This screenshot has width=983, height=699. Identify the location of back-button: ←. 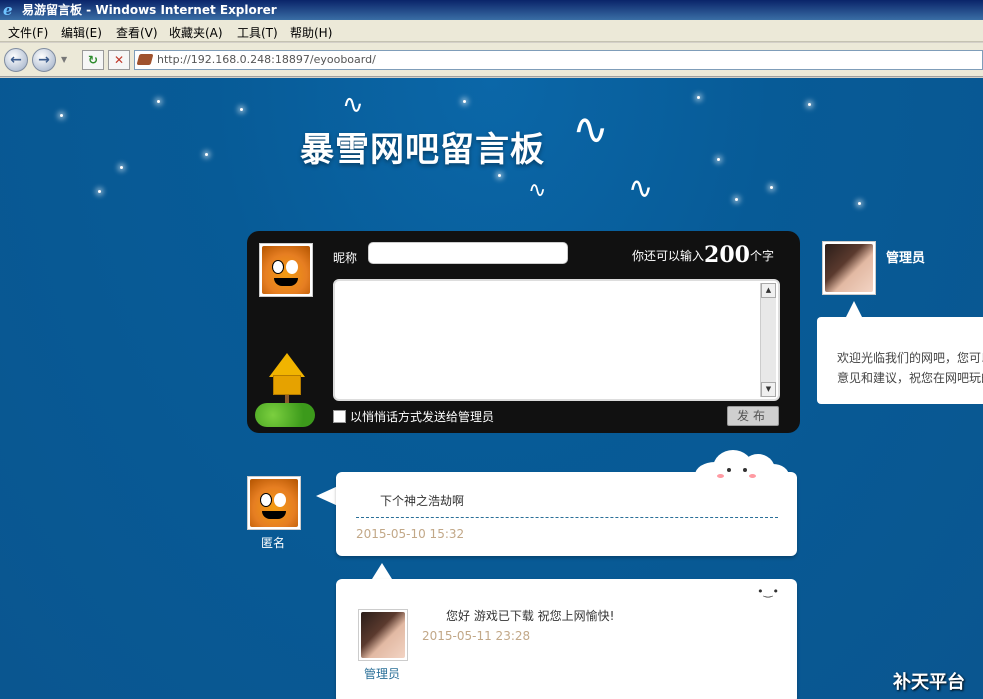
(16, 60).